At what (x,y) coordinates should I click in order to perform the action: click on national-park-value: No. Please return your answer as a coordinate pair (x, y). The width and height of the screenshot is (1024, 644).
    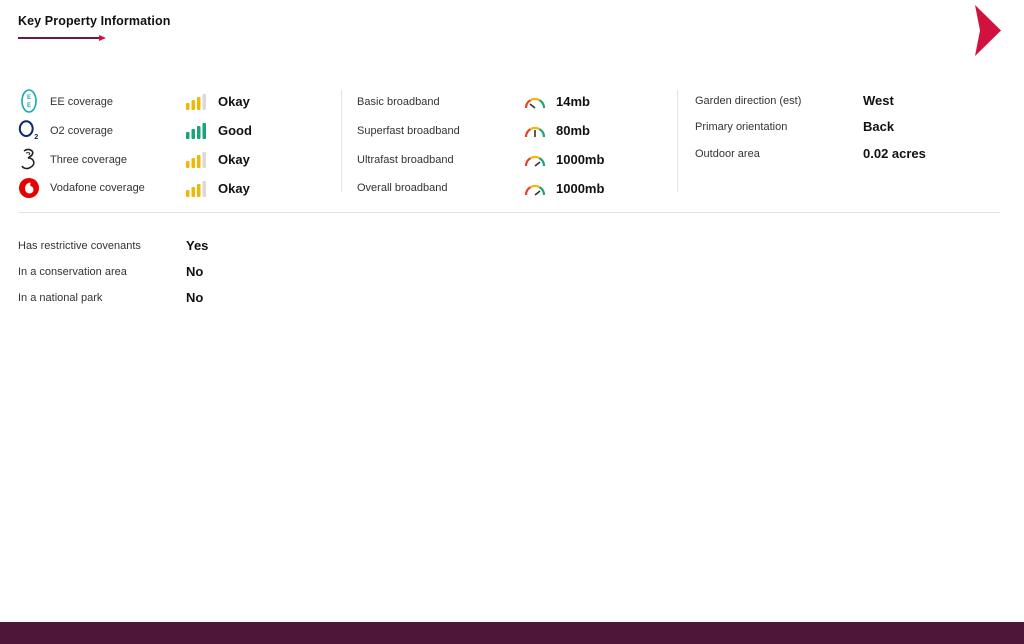
    Looking at the image, I should click on (195, 297).